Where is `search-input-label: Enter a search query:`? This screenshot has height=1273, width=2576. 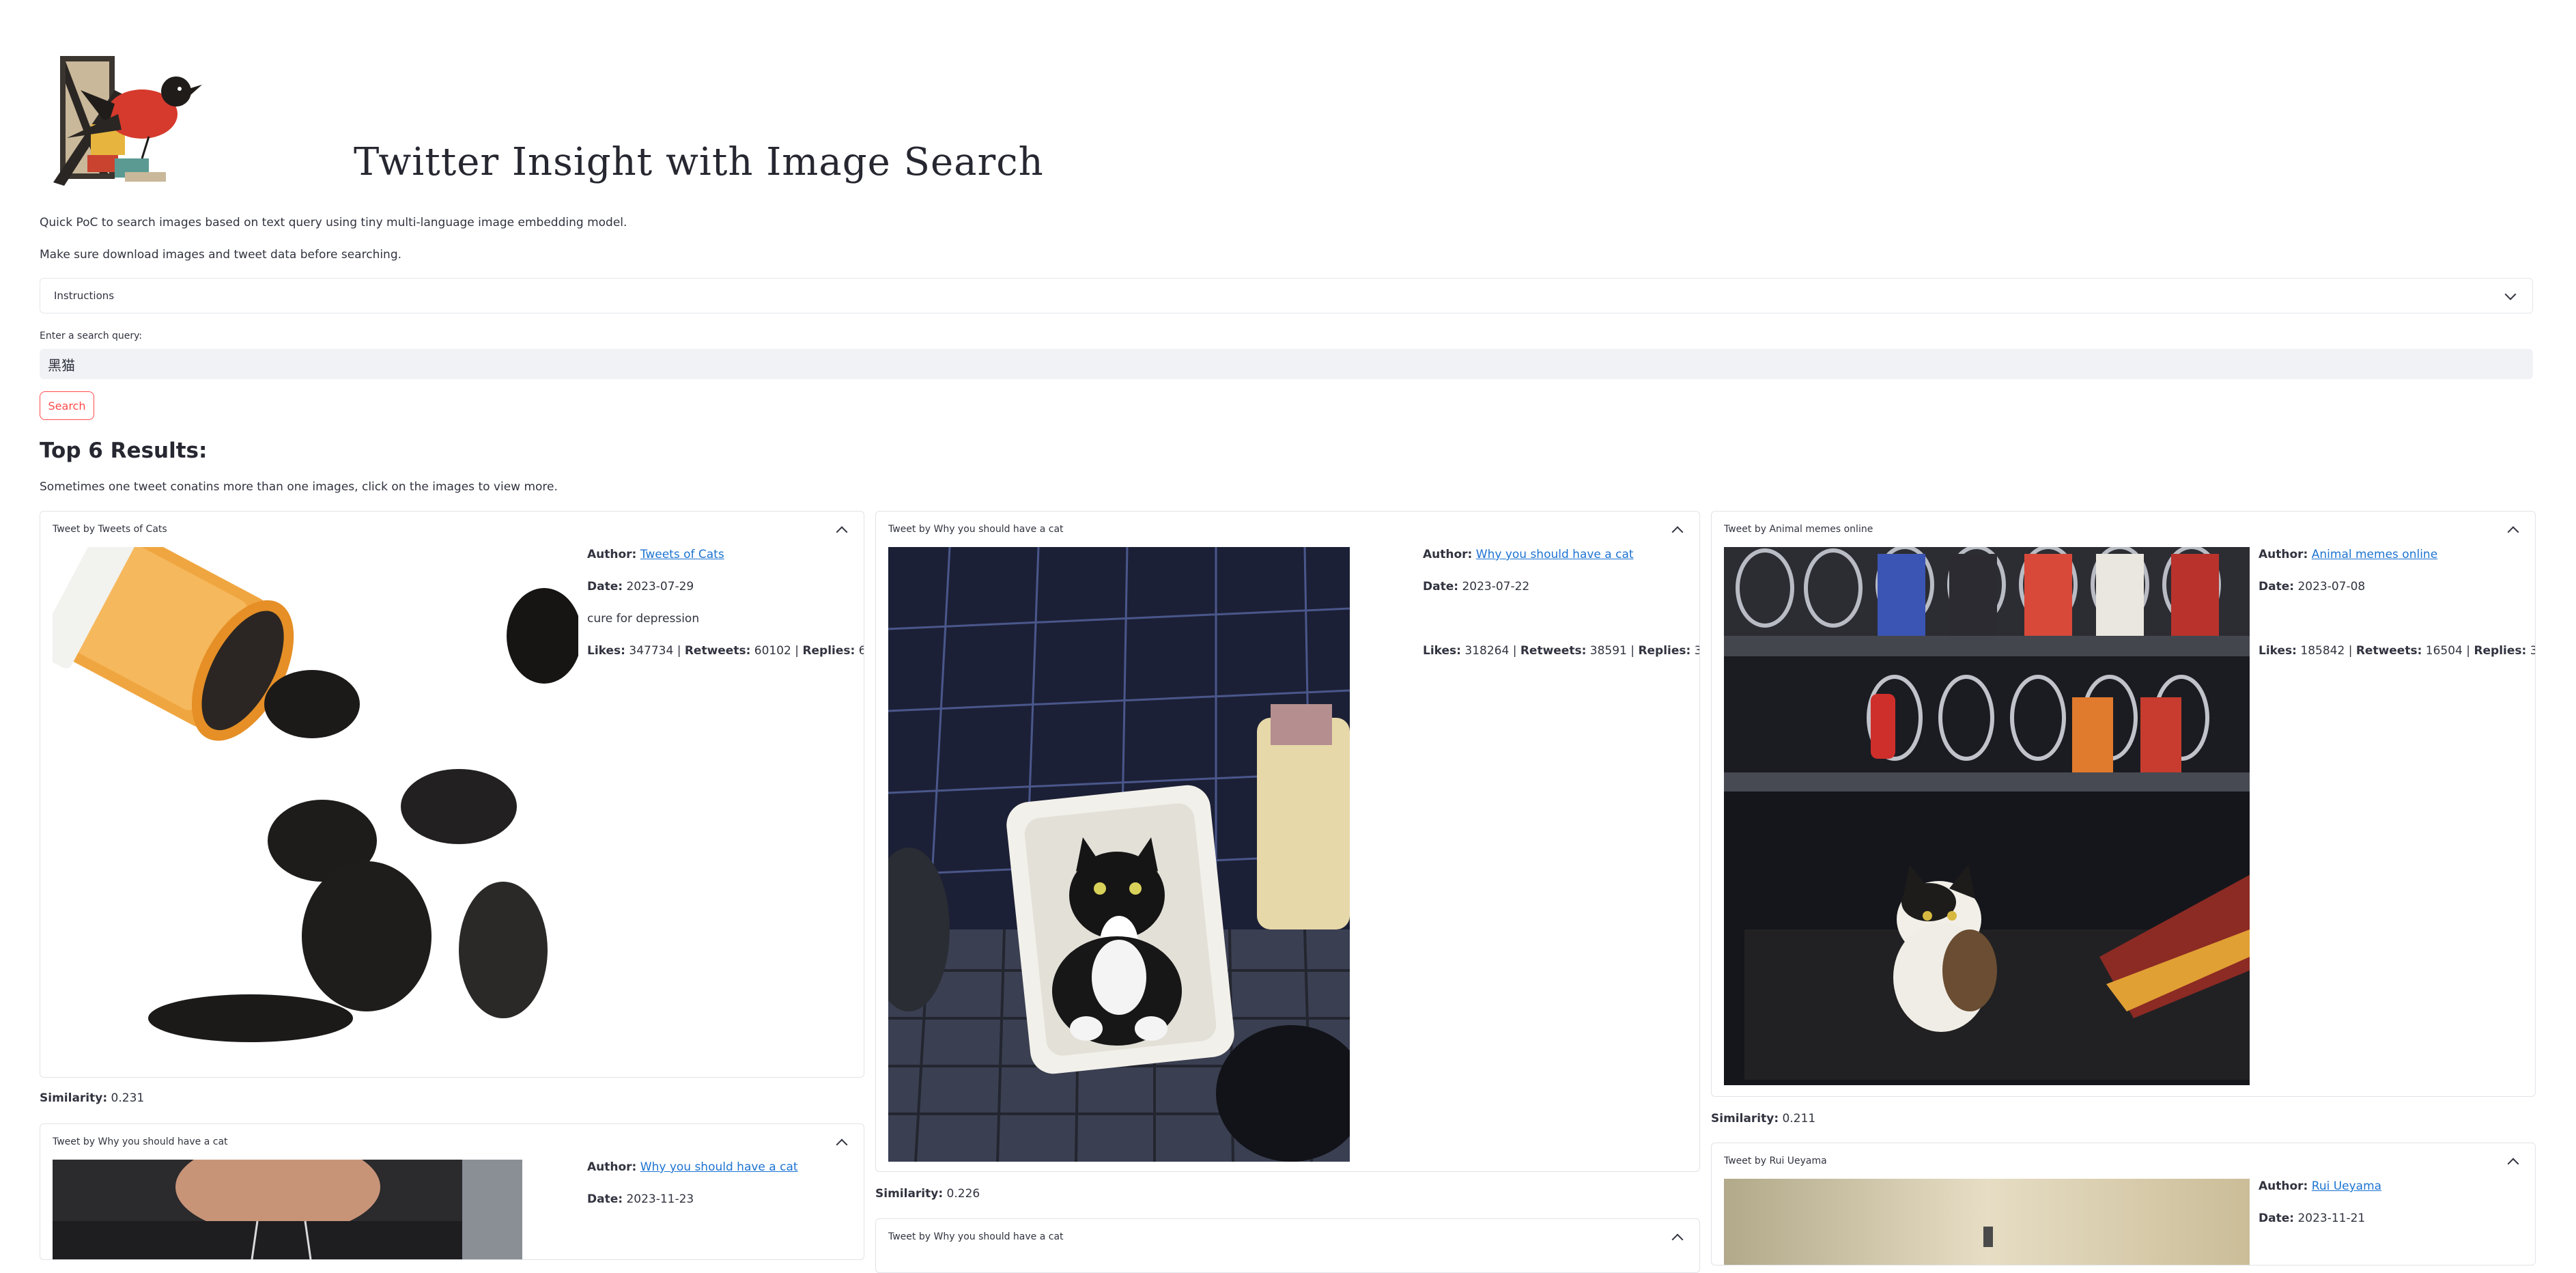
search-input-label: Enter a search query: is located at coordinates (91, 336).